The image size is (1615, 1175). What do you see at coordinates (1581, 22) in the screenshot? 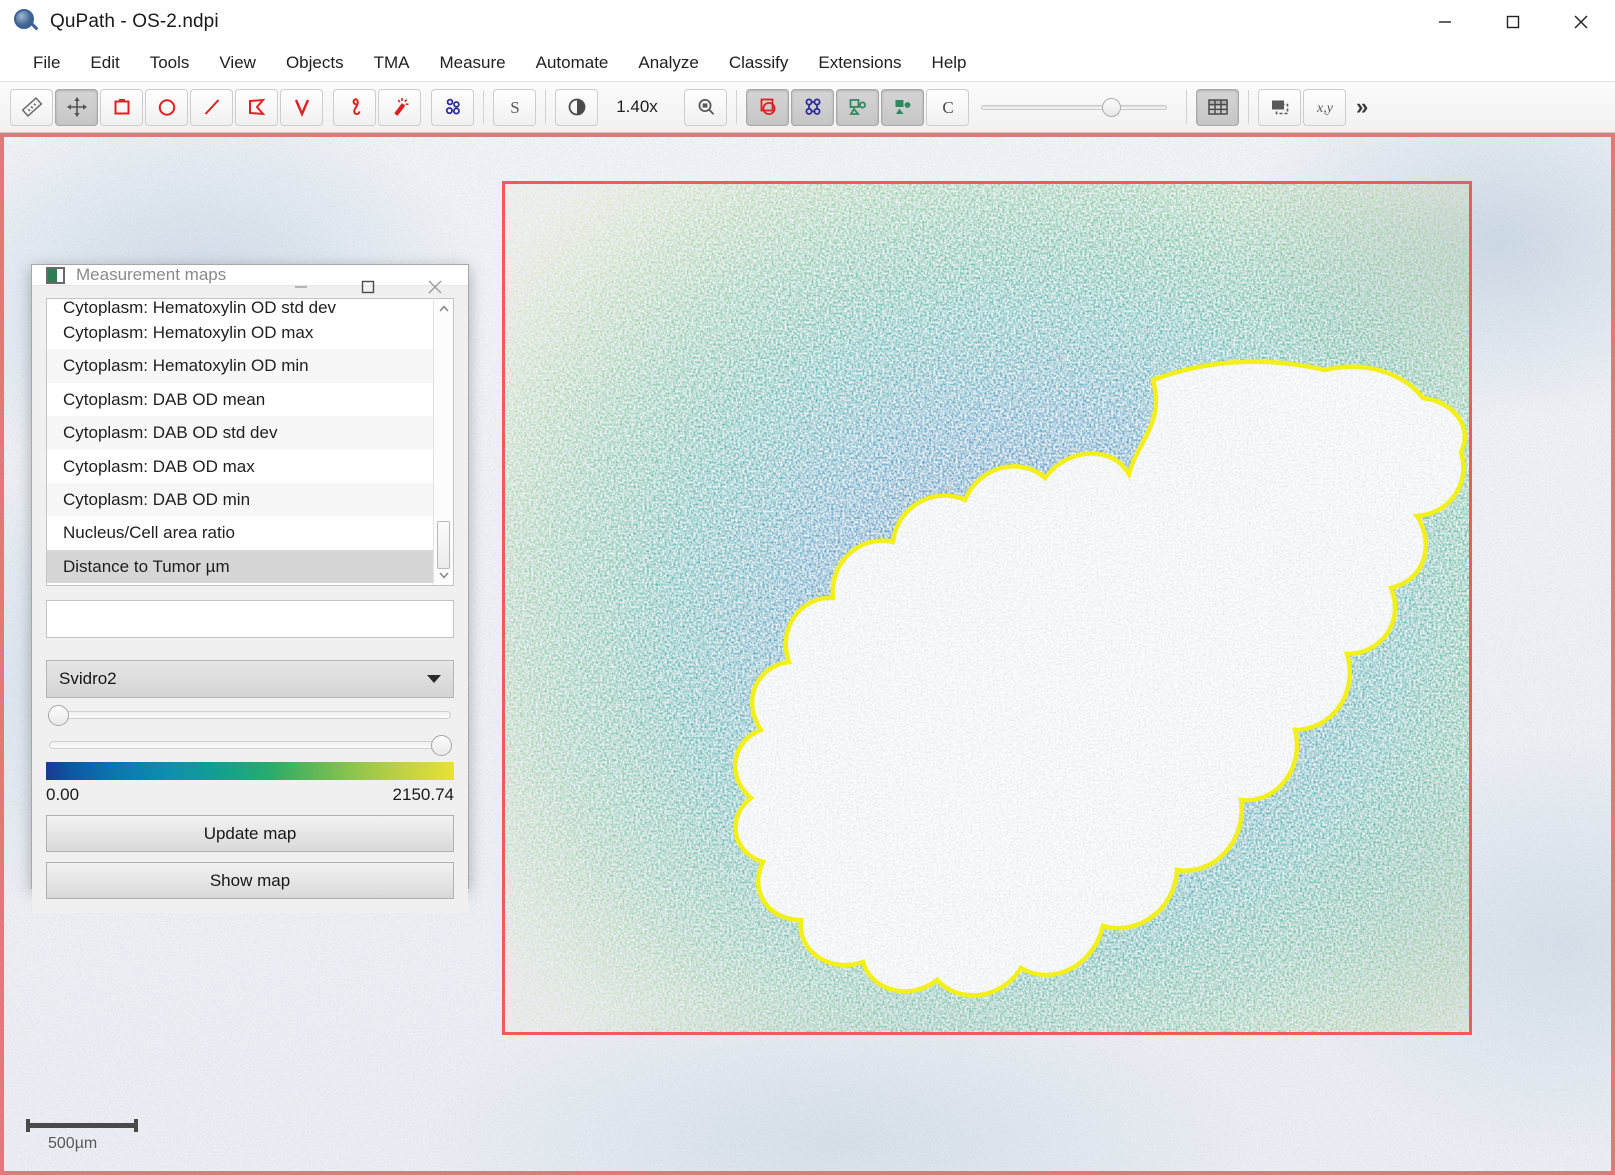
I see `window-close-button` at bounding box center [1581, 22].